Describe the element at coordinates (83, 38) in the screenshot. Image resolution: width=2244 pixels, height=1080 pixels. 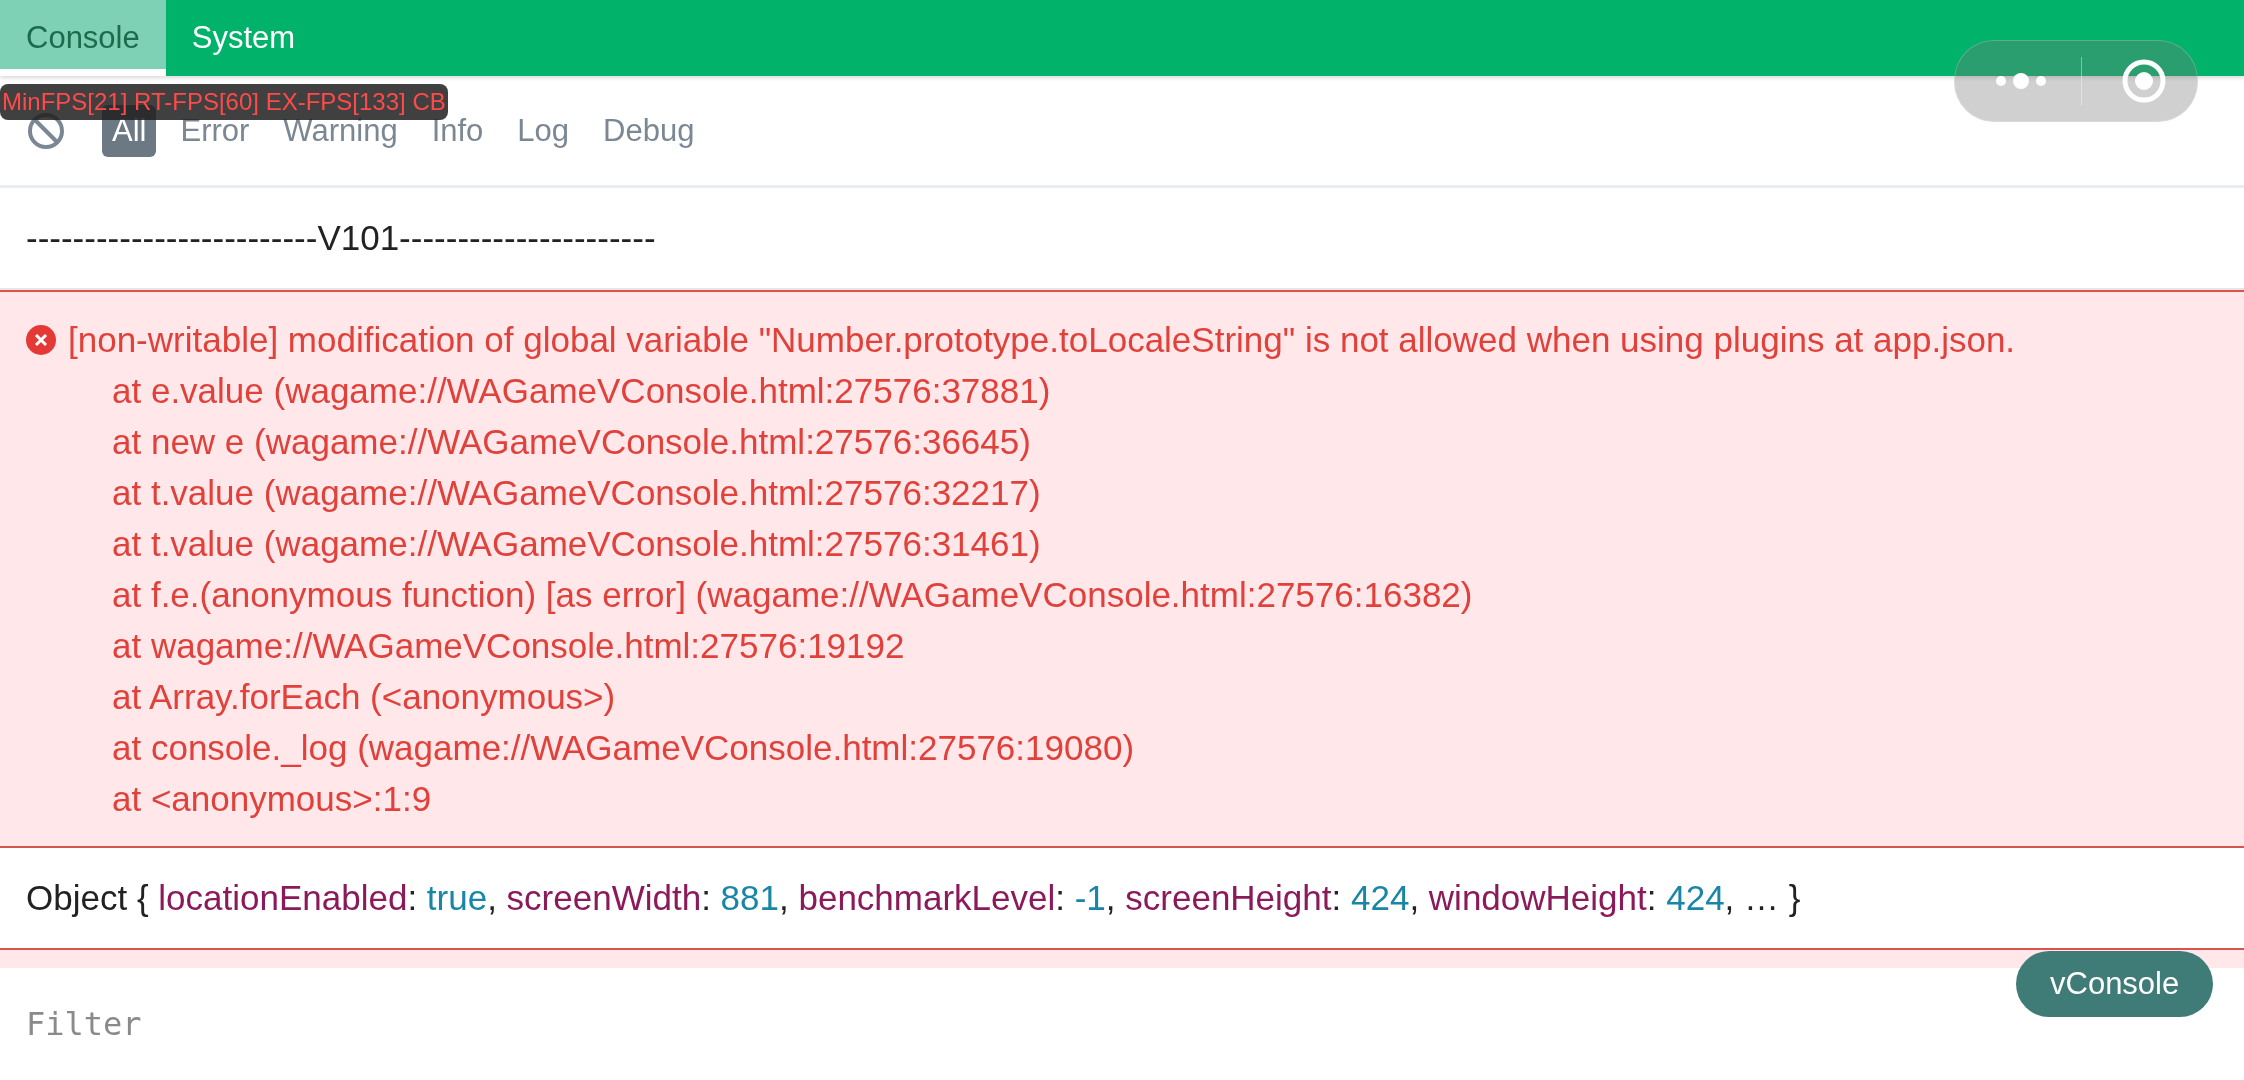
I see `tab: Console` at that location.